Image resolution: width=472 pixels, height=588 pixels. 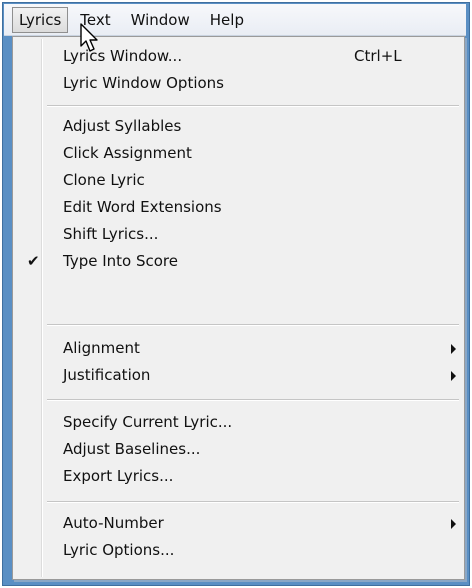 What do you see at coordinates (107, 375) in the screenshot?
I see `menu-item-label: Justification` at bounding box center [107, 375].